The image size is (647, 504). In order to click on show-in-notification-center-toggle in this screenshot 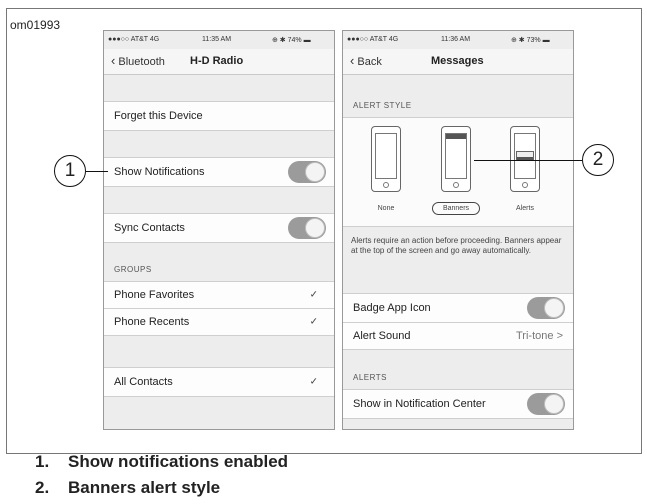, I will do `click(546, 404)`.